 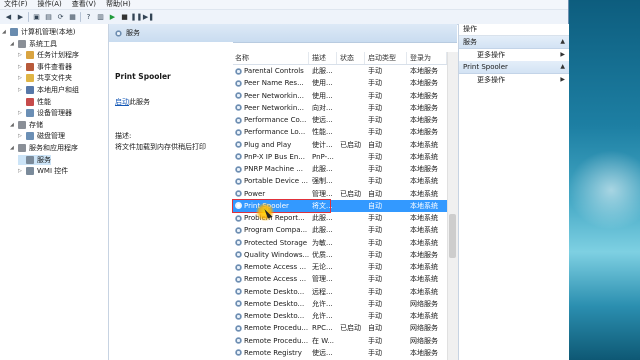 I want to click on forward-icon: ▶, so click(x=20, y=17).